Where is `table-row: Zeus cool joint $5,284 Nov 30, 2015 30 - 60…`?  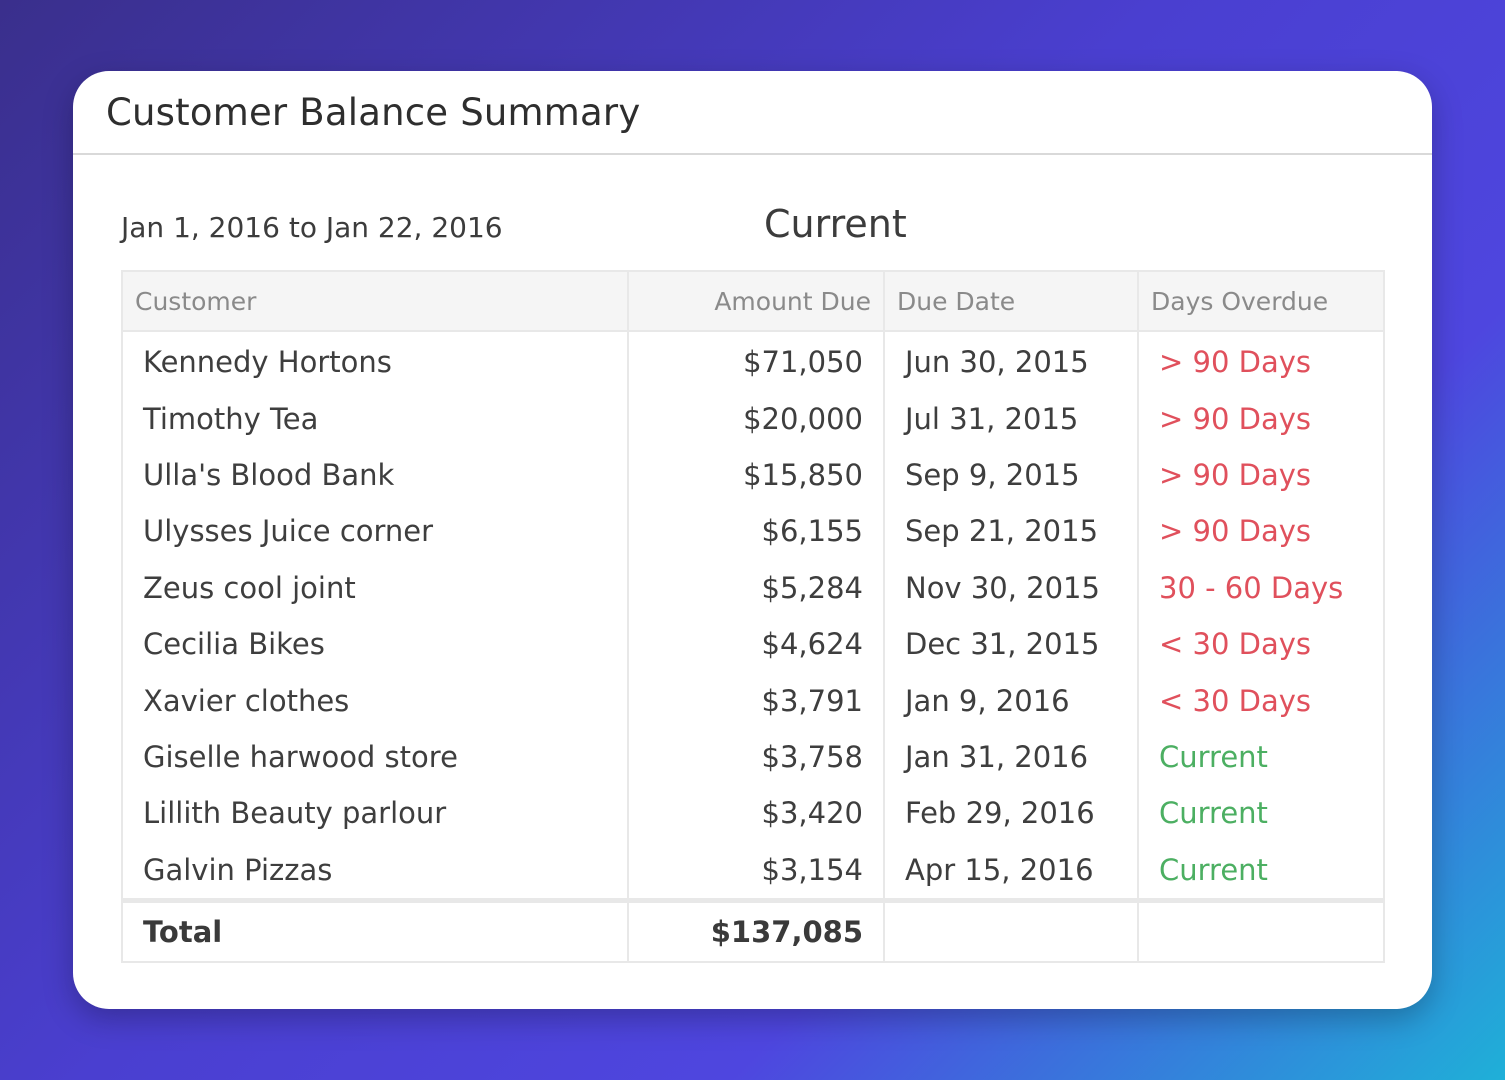 table-row: Zeus cool joint $5,284 Nov 30, 2015 30 - 60… is located at coordinates (753, 587).